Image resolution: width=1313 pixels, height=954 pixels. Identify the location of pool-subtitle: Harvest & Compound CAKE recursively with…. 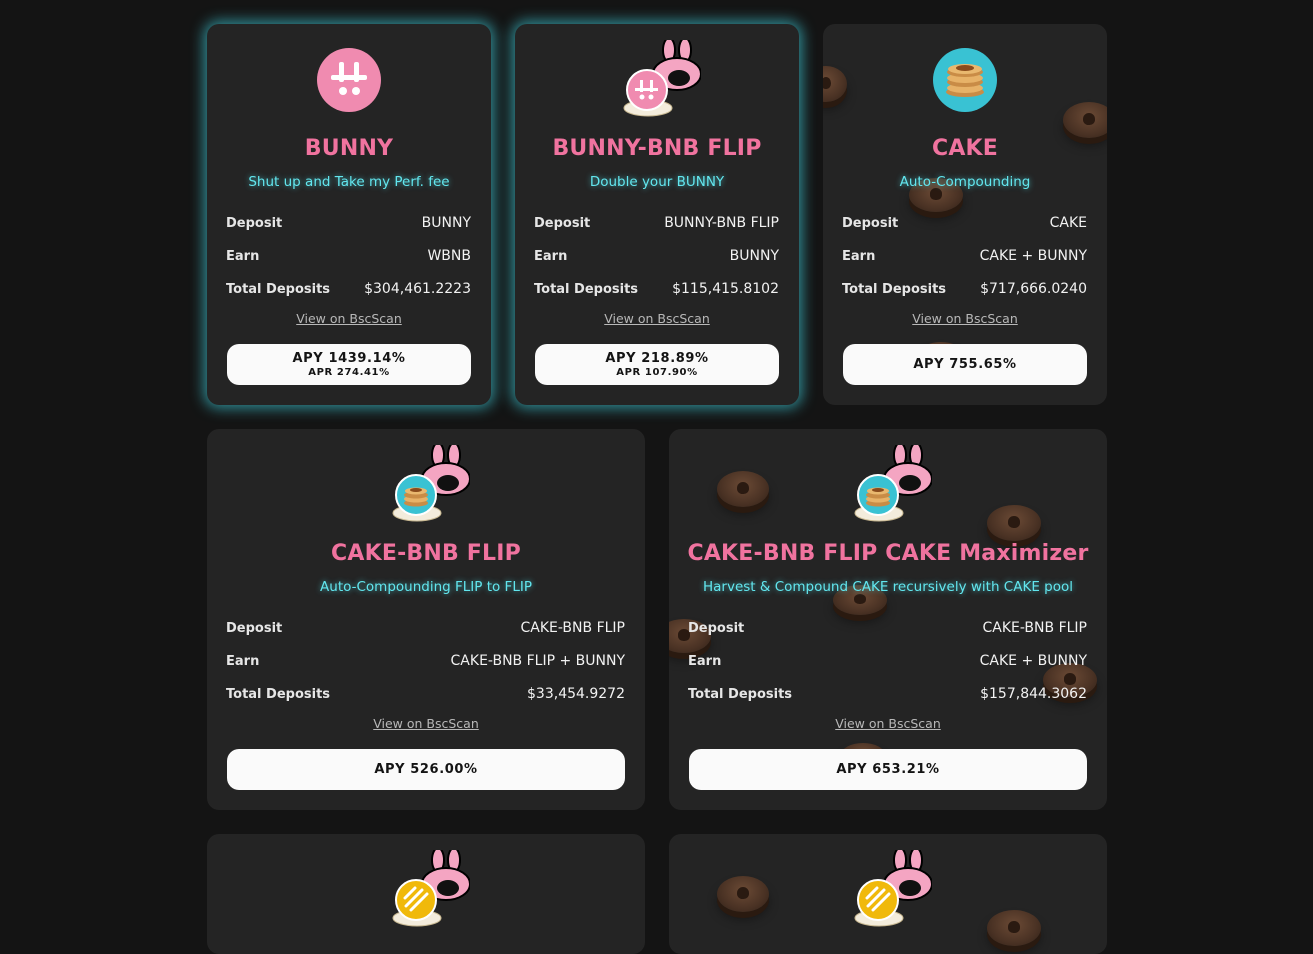
(888, 587).